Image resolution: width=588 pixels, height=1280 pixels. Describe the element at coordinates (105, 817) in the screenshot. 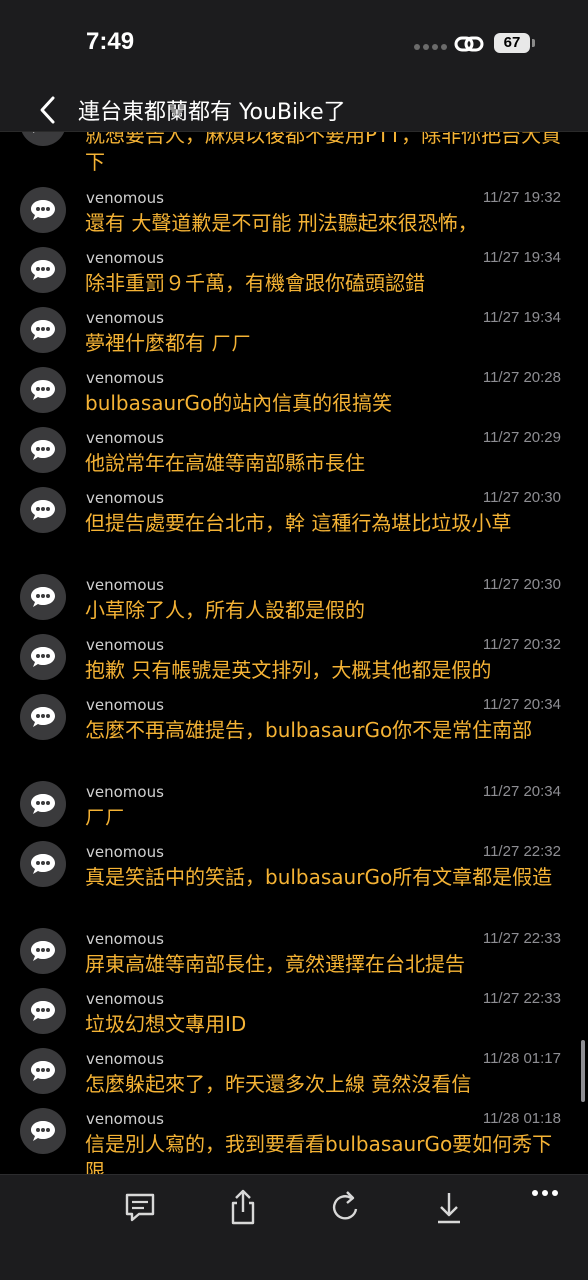

I see `message-text: ㄏㄏ` at that location.